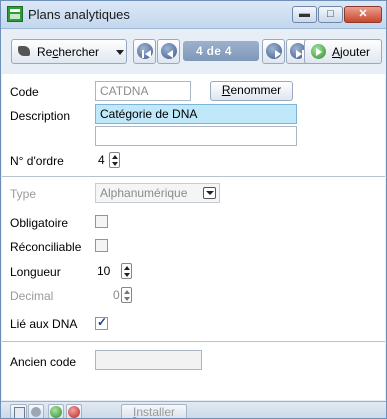  What do you see at coordinates (43, 362) in the screenshot?
I see `old-code-label: Ancien code` at bounding box center [43, 362].